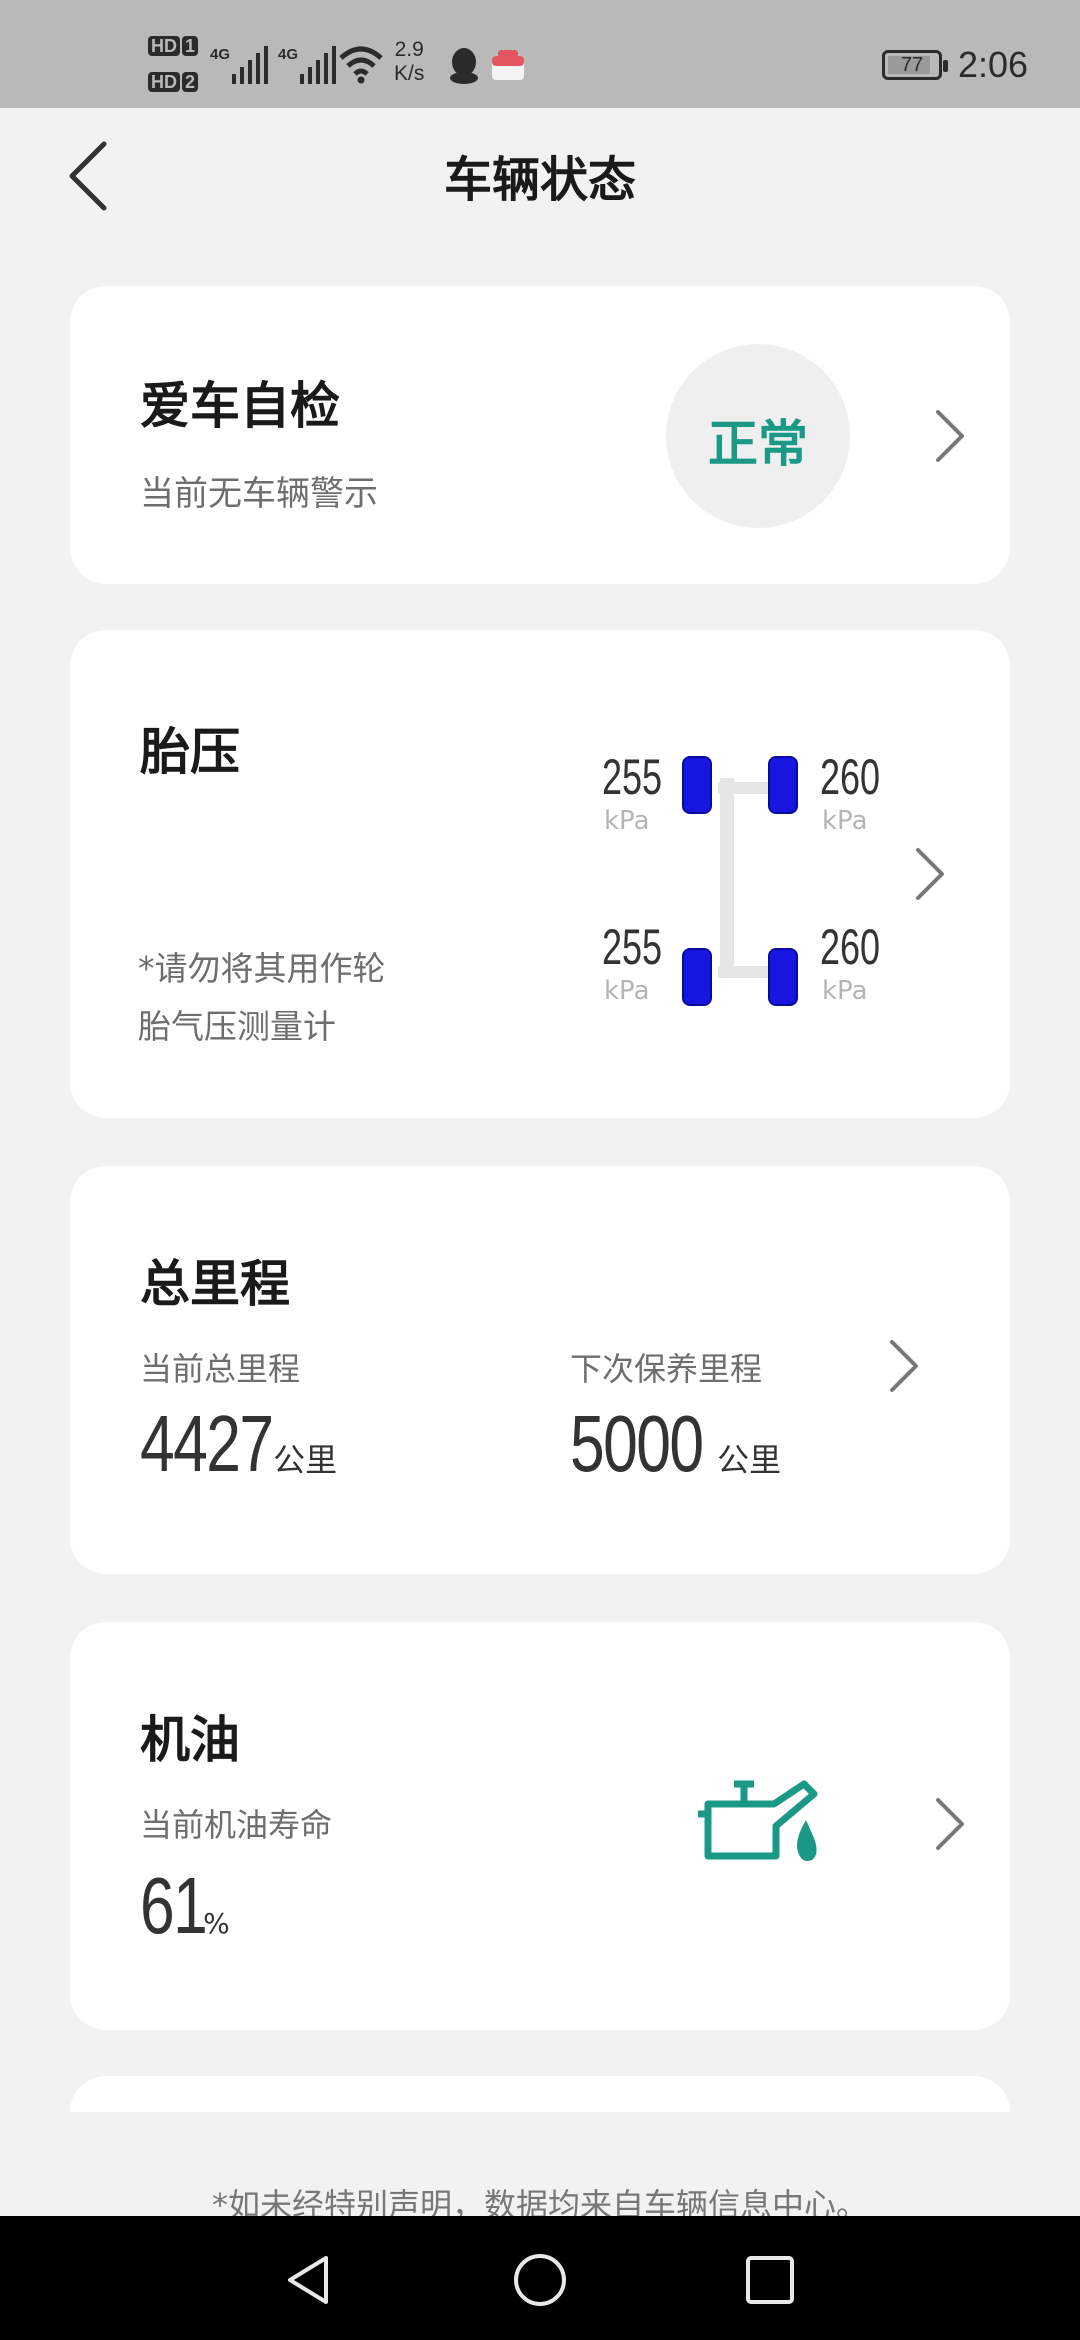 This screenshot has height=2340, width=1080. I want to click on oil-can-icon, so click(758, 1820).